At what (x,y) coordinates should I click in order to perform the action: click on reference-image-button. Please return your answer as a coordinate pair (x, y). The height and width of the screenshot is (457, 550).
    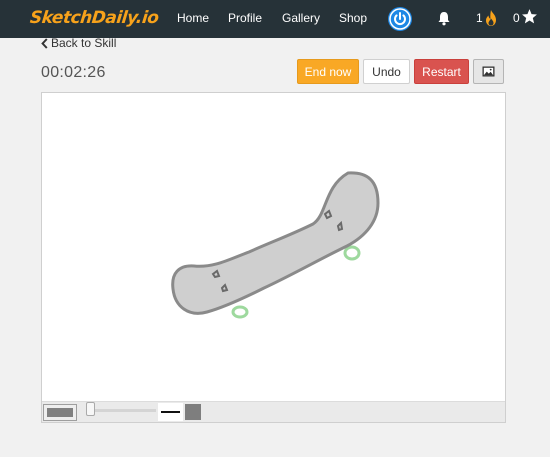
    Looking at the image, I should click on (488, 71).